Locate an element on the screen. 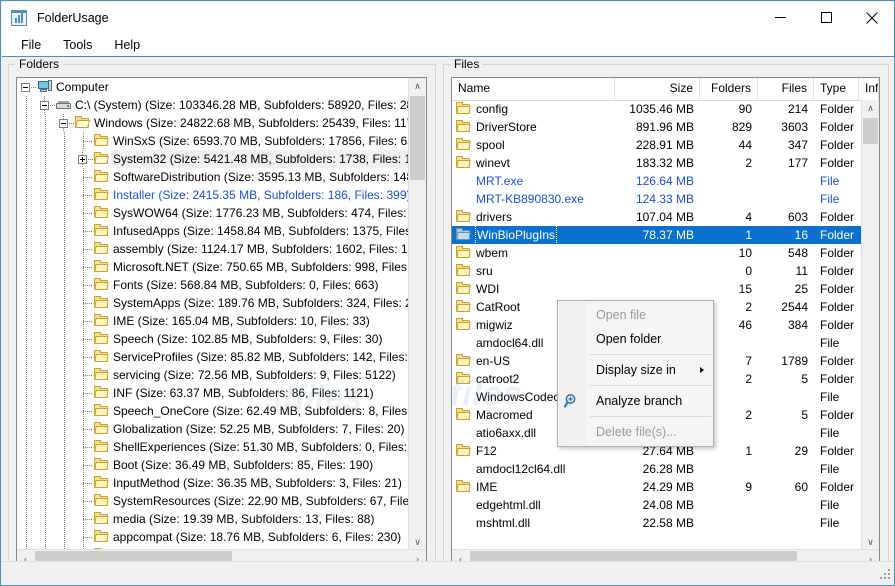 This screenshot has height=586, width=895. column-header-size: Size is located at coordinates (657, 89).